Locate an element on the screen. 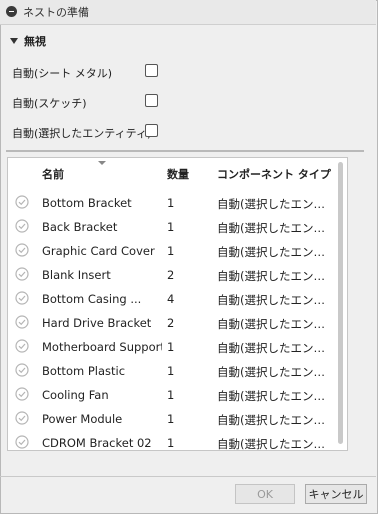 This screenshot has width=378, height=514. cancel-button: キャンセル is located at coordinates (336, 494).